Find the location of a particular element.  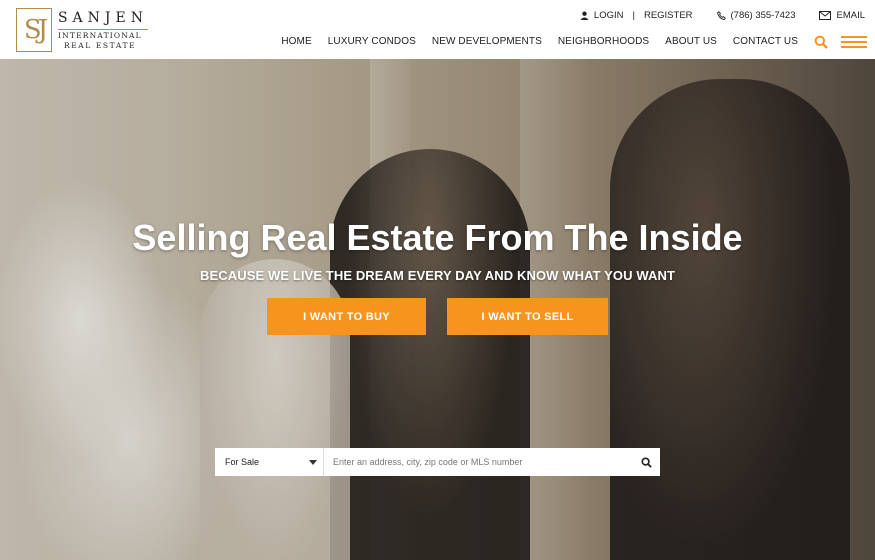

property-search-bar: For Sale is located at coordinates (437, 462).